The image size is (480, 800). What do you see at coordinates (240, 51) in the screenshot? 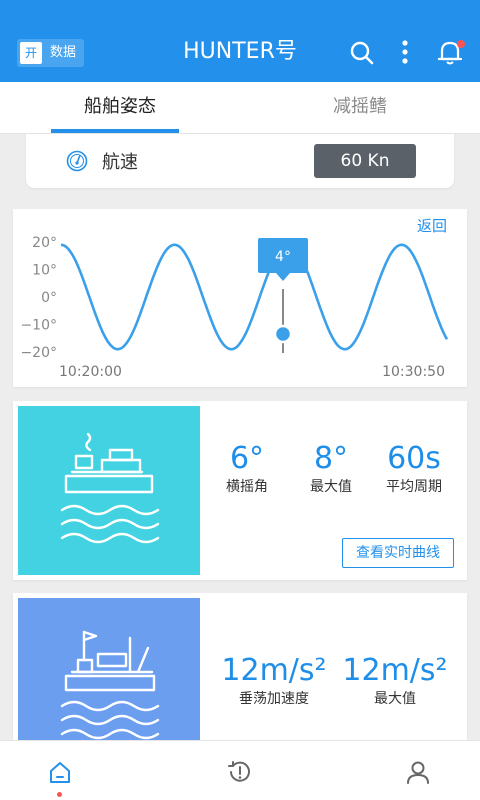
I see `page-title: HUNTER号` at bounding box center [240, 51].